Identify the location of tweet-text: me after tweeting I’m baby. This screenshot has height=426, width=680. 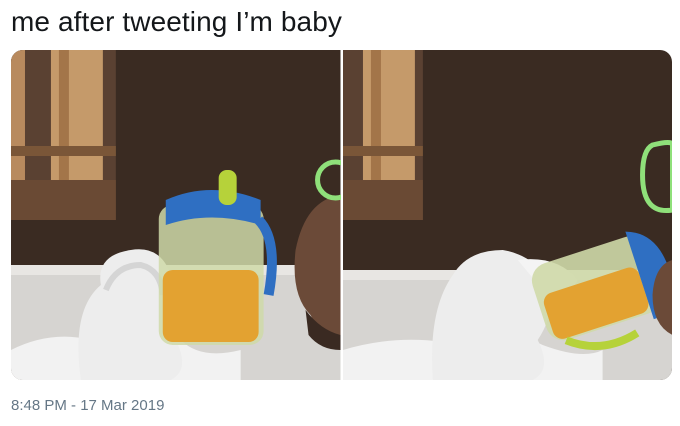
(176, 21).